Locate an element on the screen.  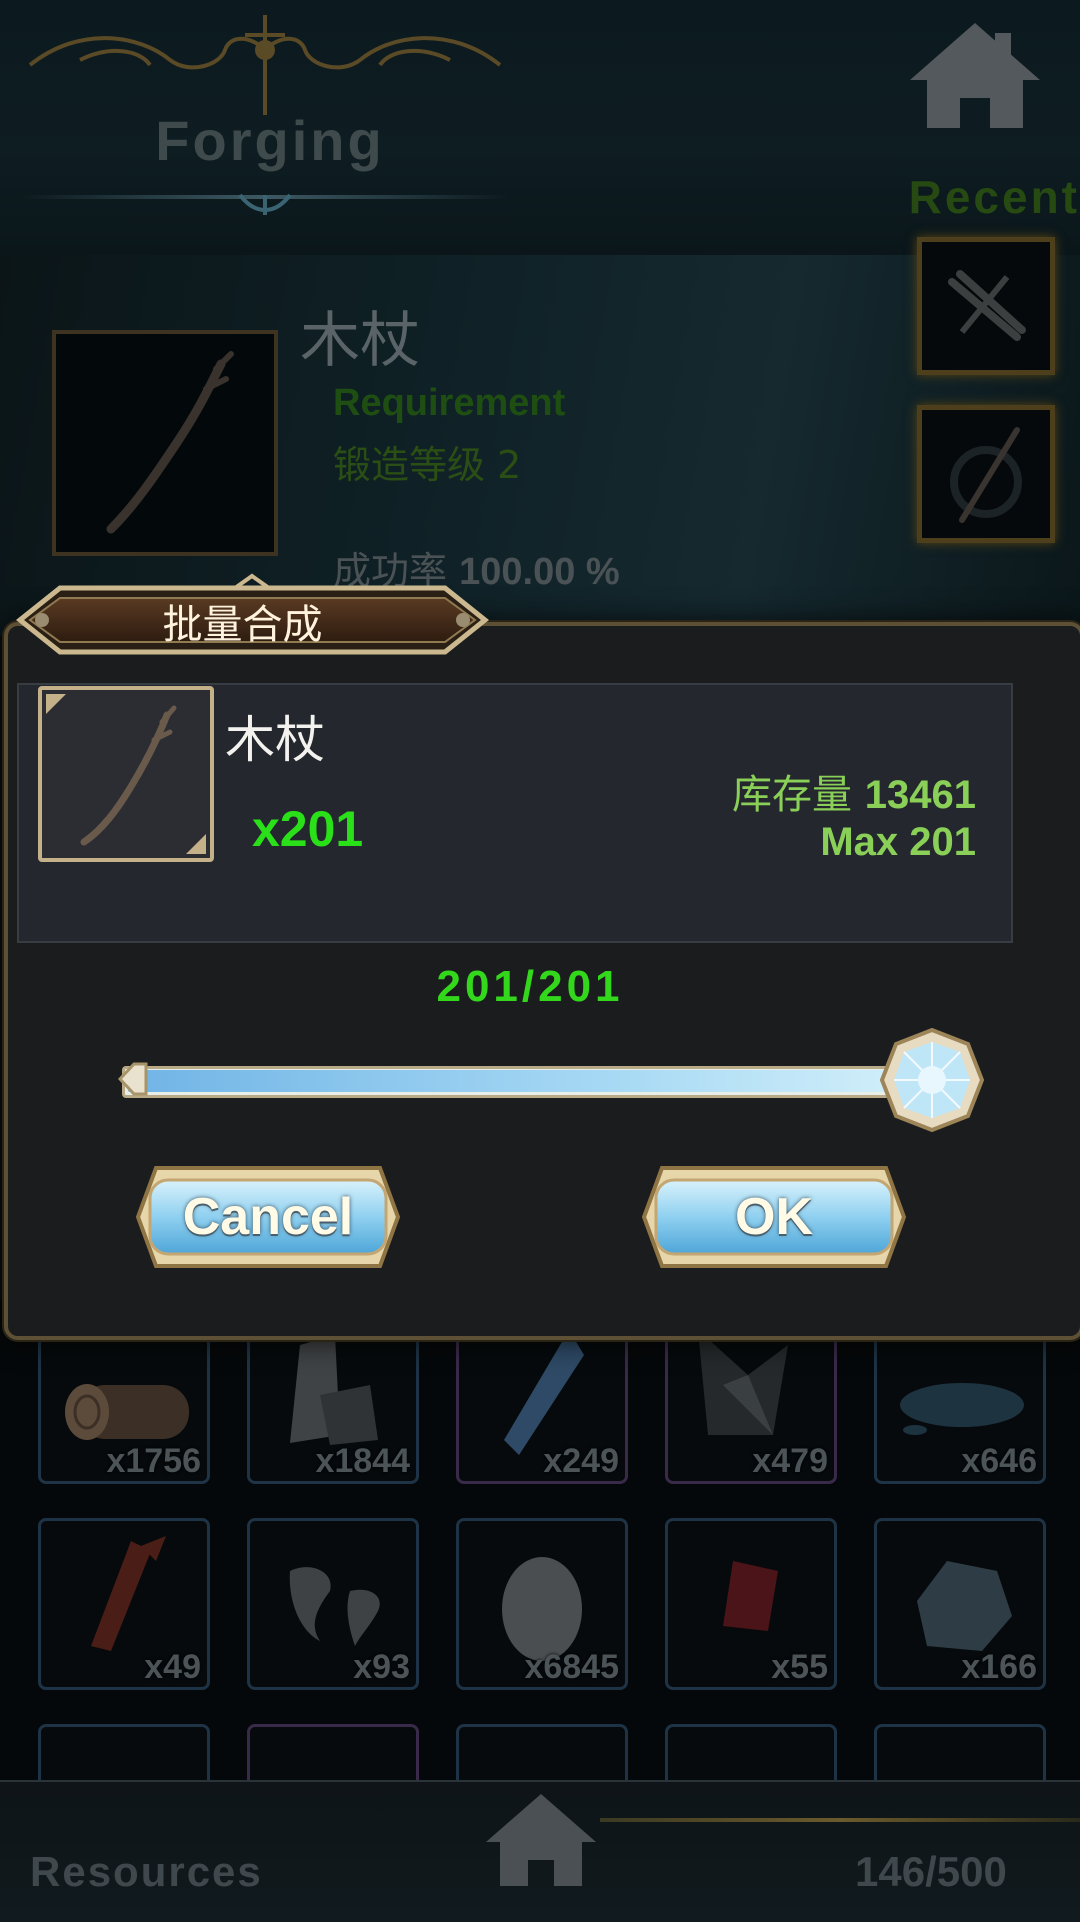
bottom-bar-divider is located at coordinates (840, 1820).